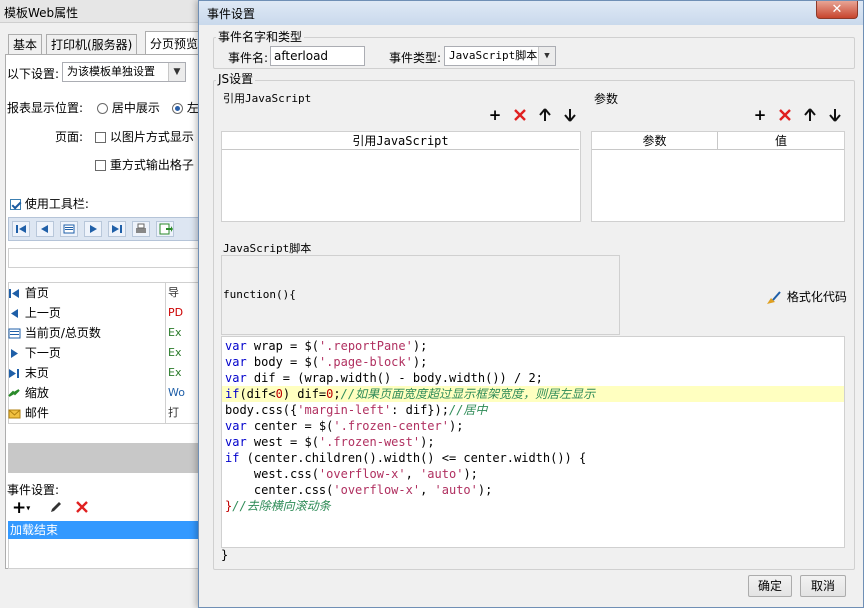 The image size is (864, 608). Describe the element at coordinates (260, 37) in the screenshot. I see `name-type-group-label: 事件名字和类型` at that location.